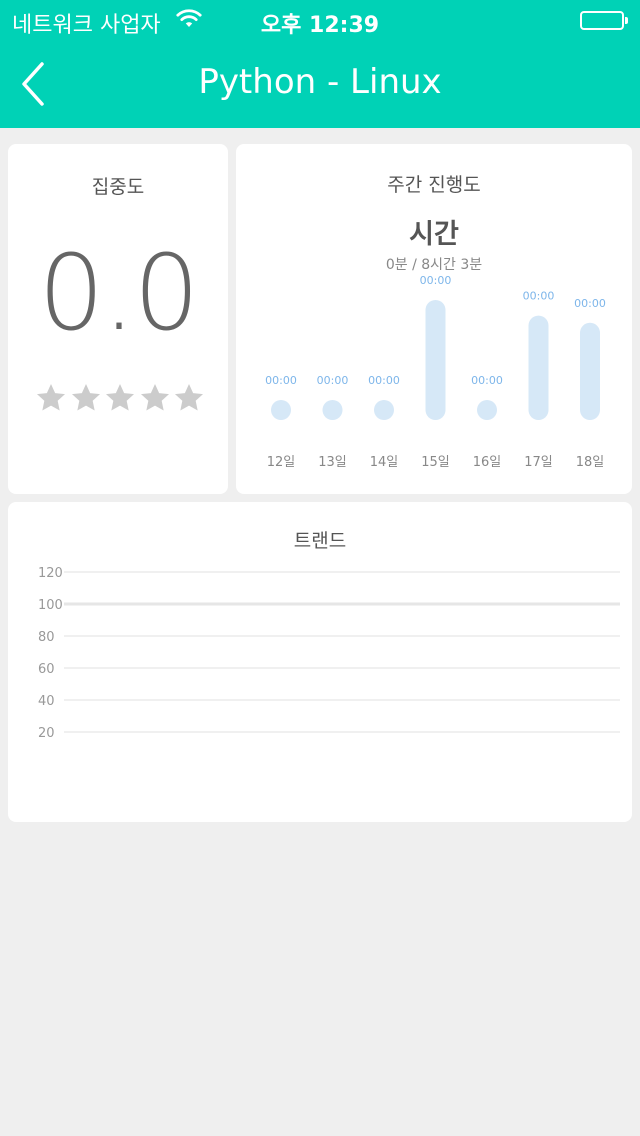 The height and width of the screenshot is (1136, 640). I want to click on y-tick-label: 40, so click(46, 701).